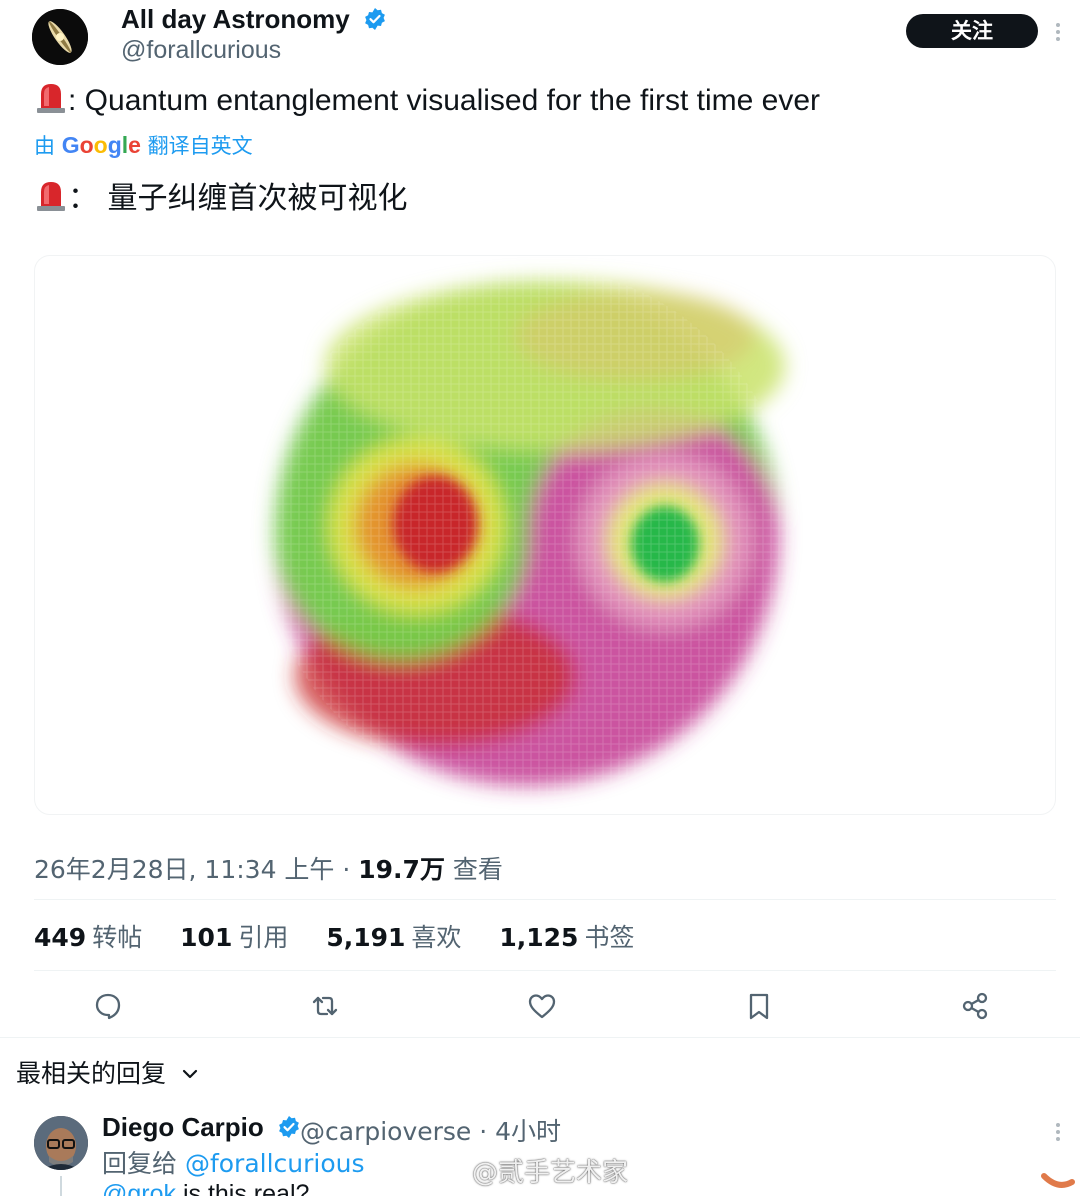  I want to click on views-label: 查看, so click(473, 869).